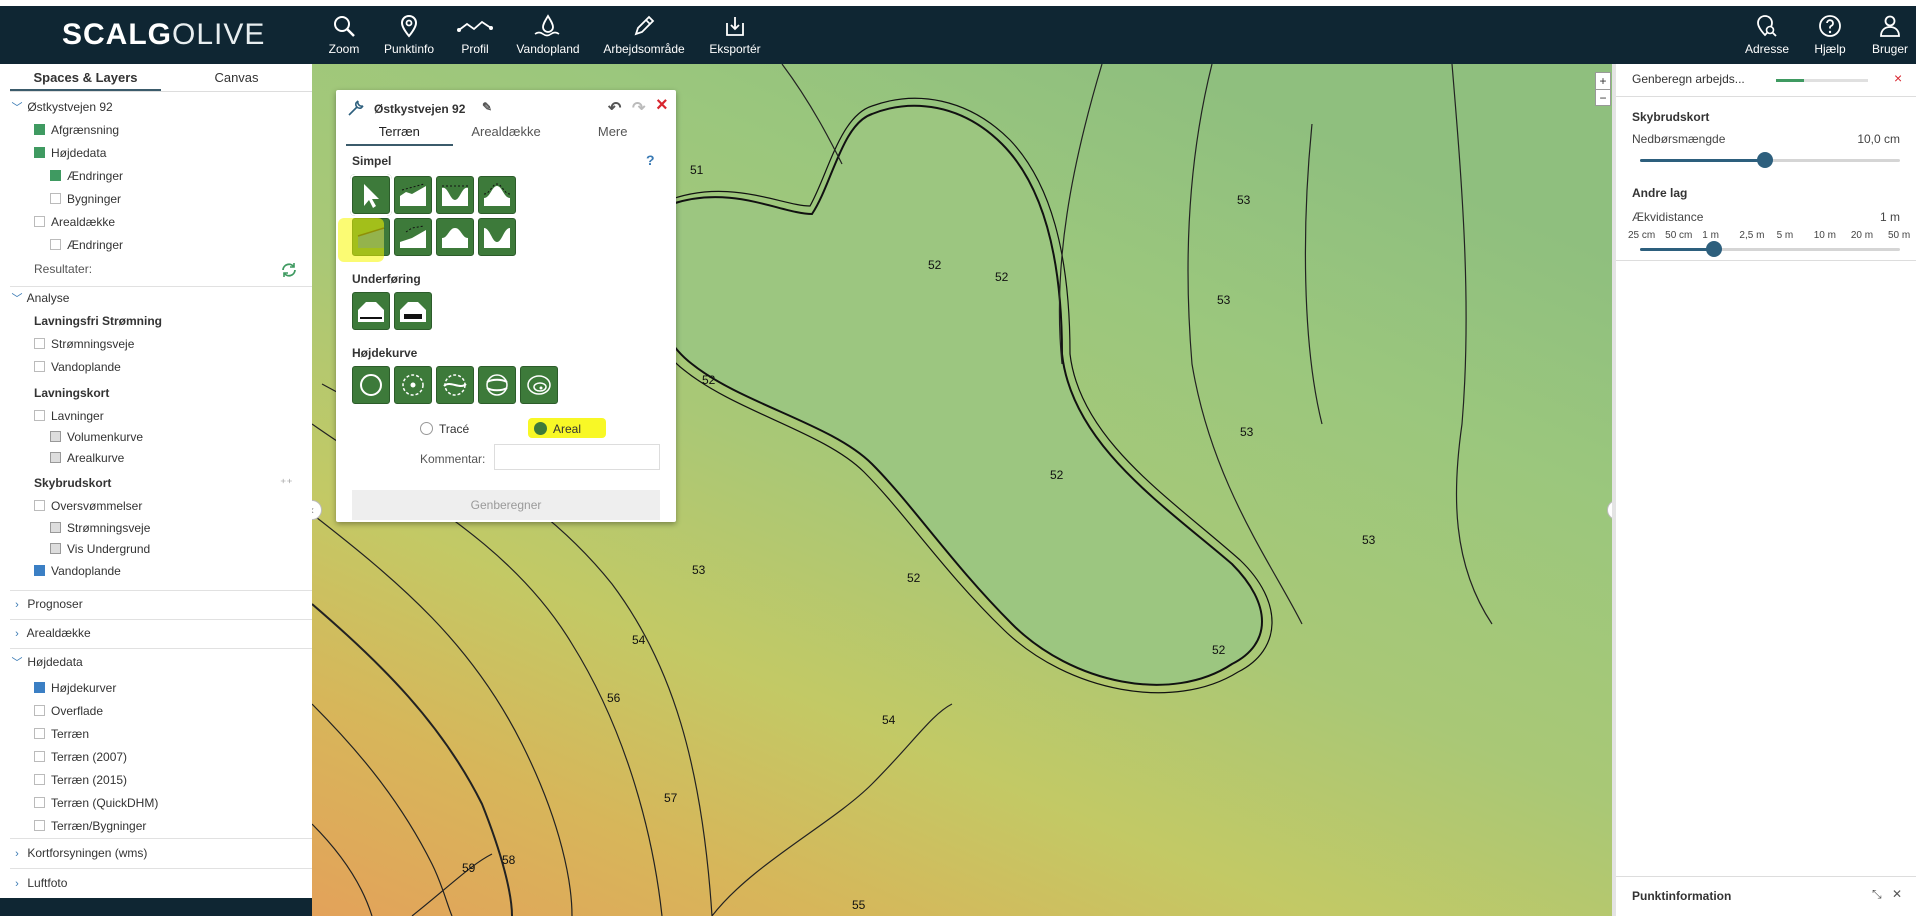  Describe the element at coordinates (236, 77) in the screenshot. I see `tab-canvas: Canvas` at that location.